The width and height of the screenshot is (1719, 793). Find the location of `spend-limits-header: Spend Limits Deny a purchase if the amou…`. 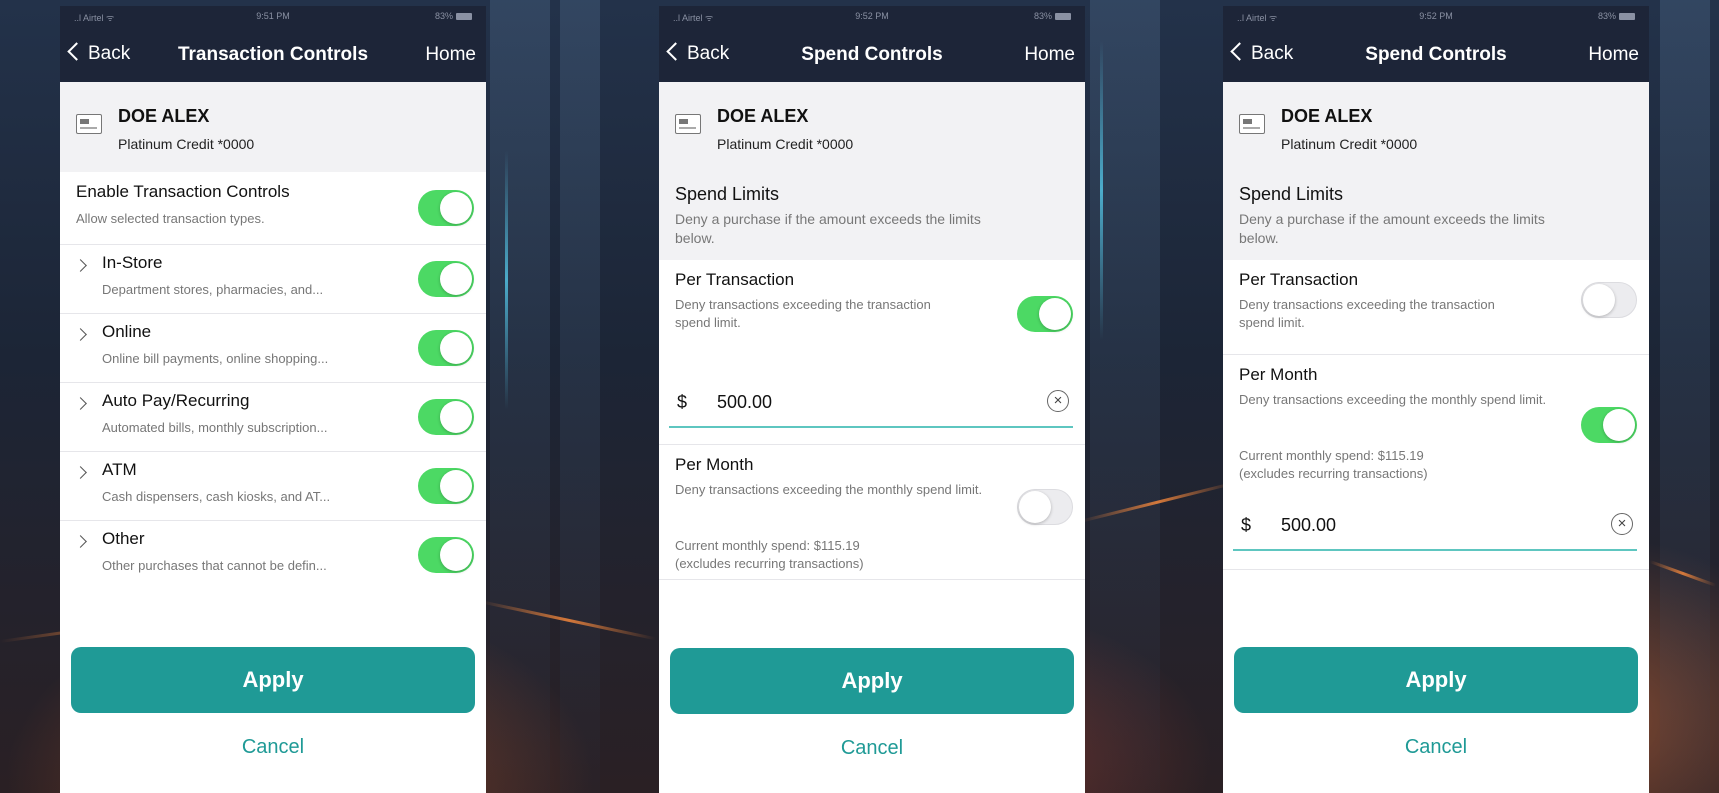

spend-limits-header: Spend Limits Deny a purchase if the amou… is located at coordinates (872, 216).